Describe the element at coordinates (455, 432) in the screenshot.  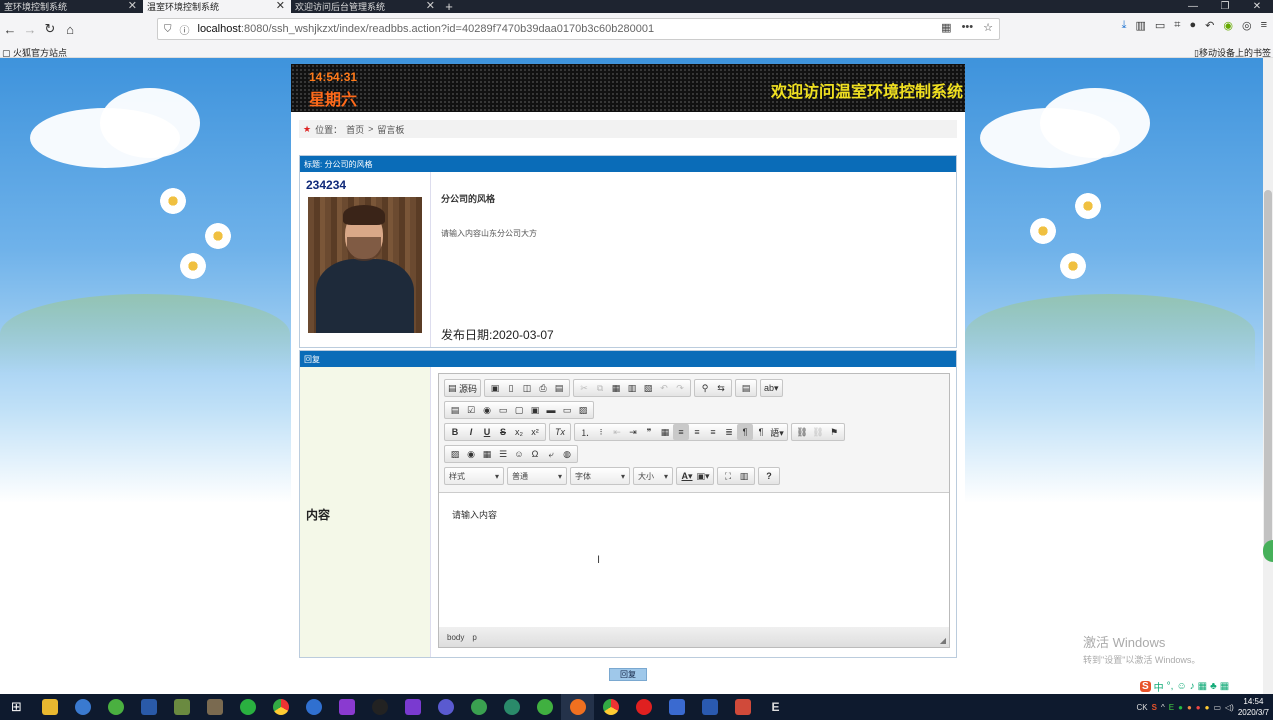
I see `bold-icon: B` at that location.